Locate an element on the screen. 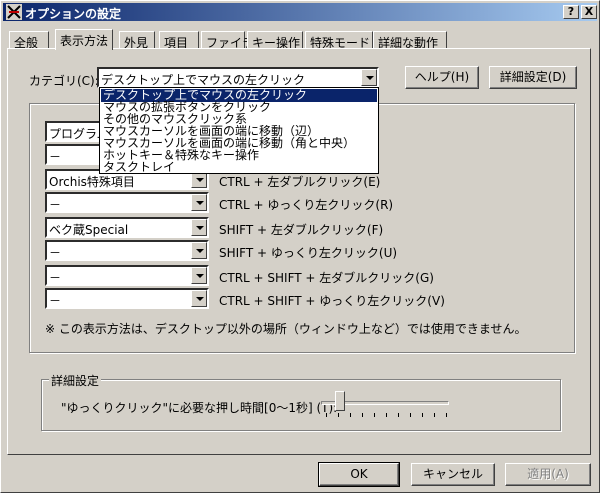 This screenshot has height=493, width=600. category-label: カテゴリ(C): is located at coordinates (64, 81).